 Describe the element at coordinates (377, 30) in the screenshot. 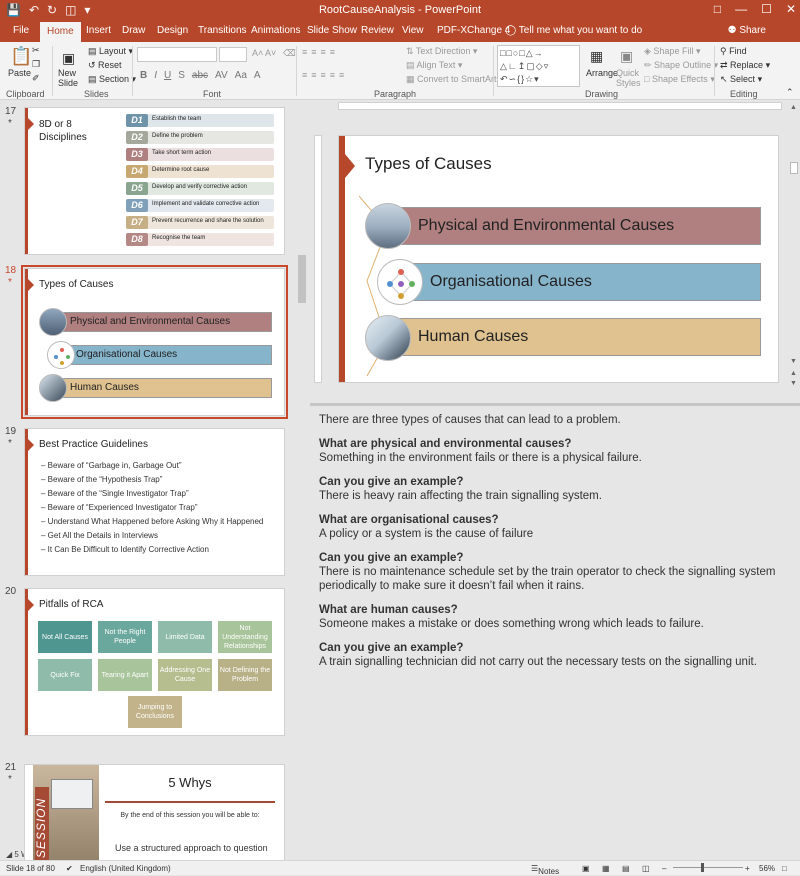

I see `tab-review: Review` at that location.